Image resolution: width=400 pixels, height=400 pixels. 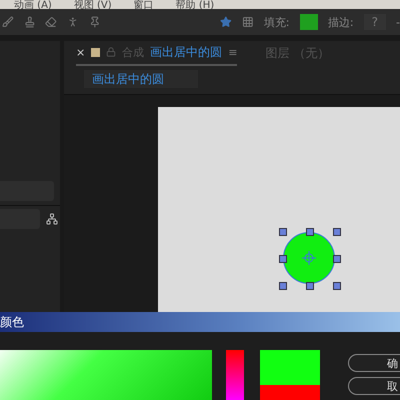 What do you see at coordinates (93, 5) in the screenshot?
I see `menu-item: 视图 (V)` at bounding box center [93, 5].